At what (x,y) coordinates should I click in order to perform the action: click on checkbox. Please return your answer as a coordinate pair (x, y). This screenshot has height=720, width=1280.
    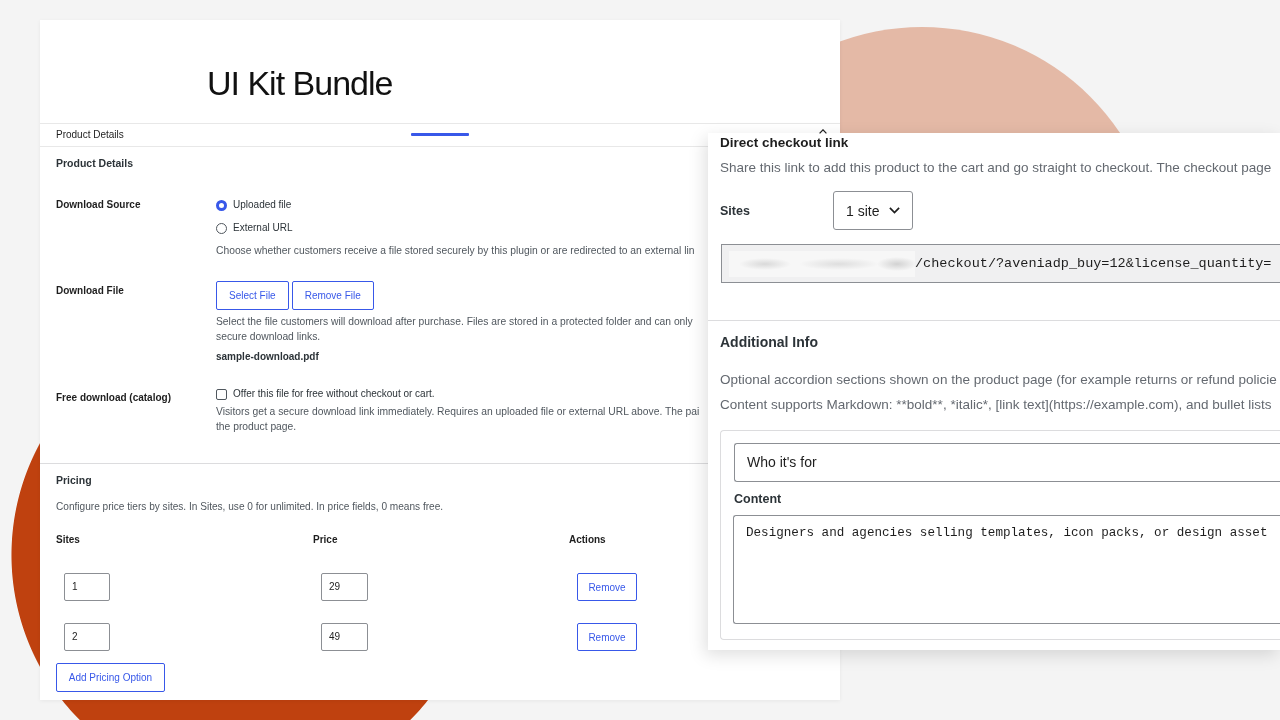
    Looking at the image, I should click on (221, 394).